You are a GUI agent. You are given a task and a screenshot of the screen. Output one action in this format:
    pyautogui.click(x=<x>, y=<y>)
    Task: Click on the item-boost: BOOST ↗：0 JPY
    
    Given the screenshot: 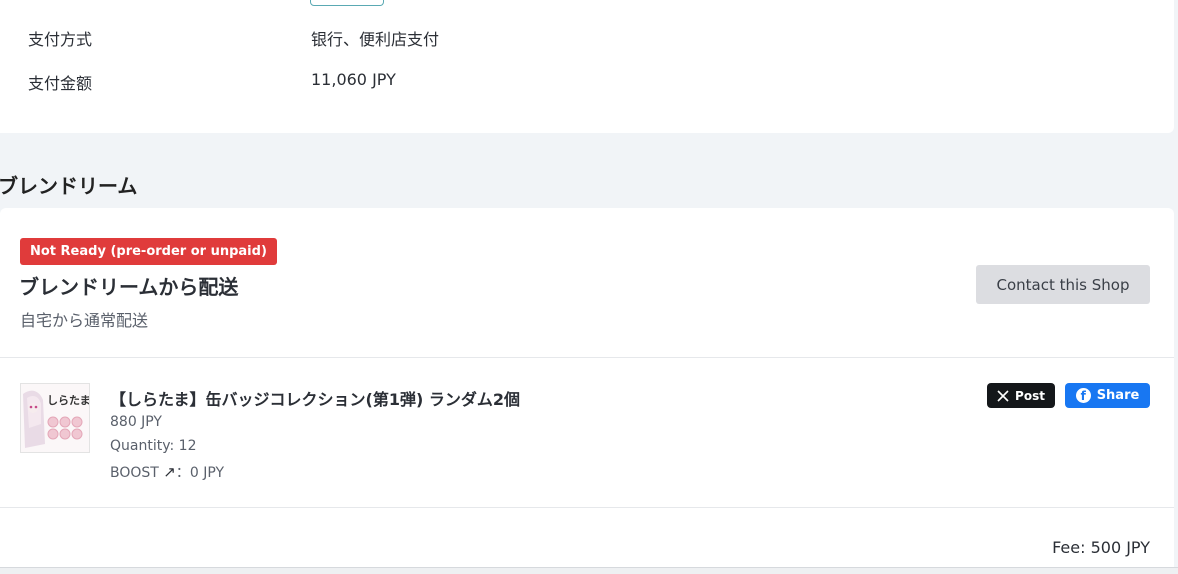 What is the action you would take?
    pyautogui.click(x=167, y=472)
    